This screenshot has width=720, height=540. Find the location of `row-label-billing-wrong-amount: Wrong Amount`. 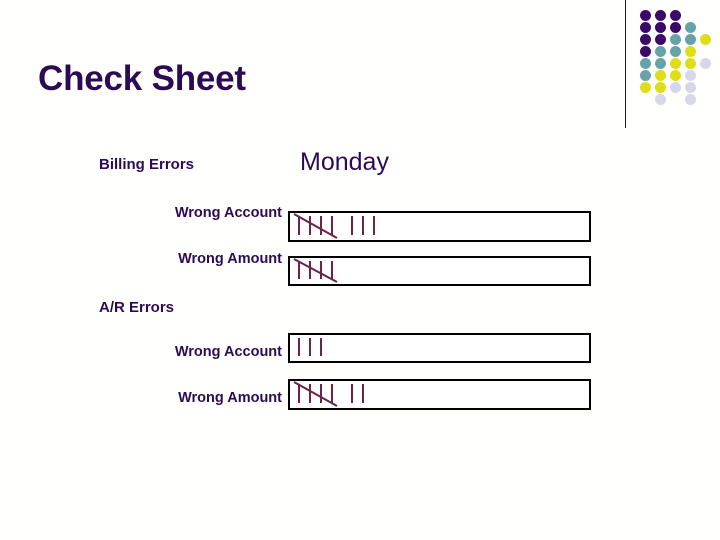

row-label-billing-wrong-amount: Wrong Amount is located at coordinates (230, 259).